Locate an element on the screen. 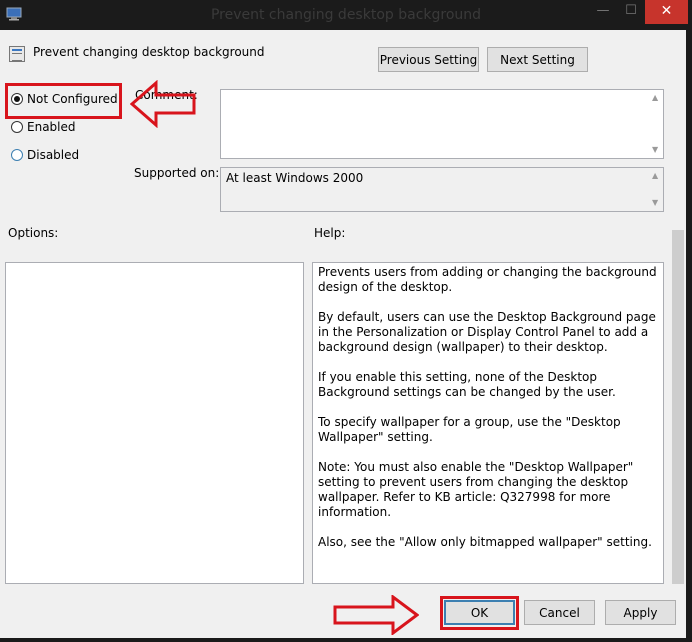 The height and width of the screenshot is (642, 692). radio-disabled: Disabled is located at coordinates (45, 155).